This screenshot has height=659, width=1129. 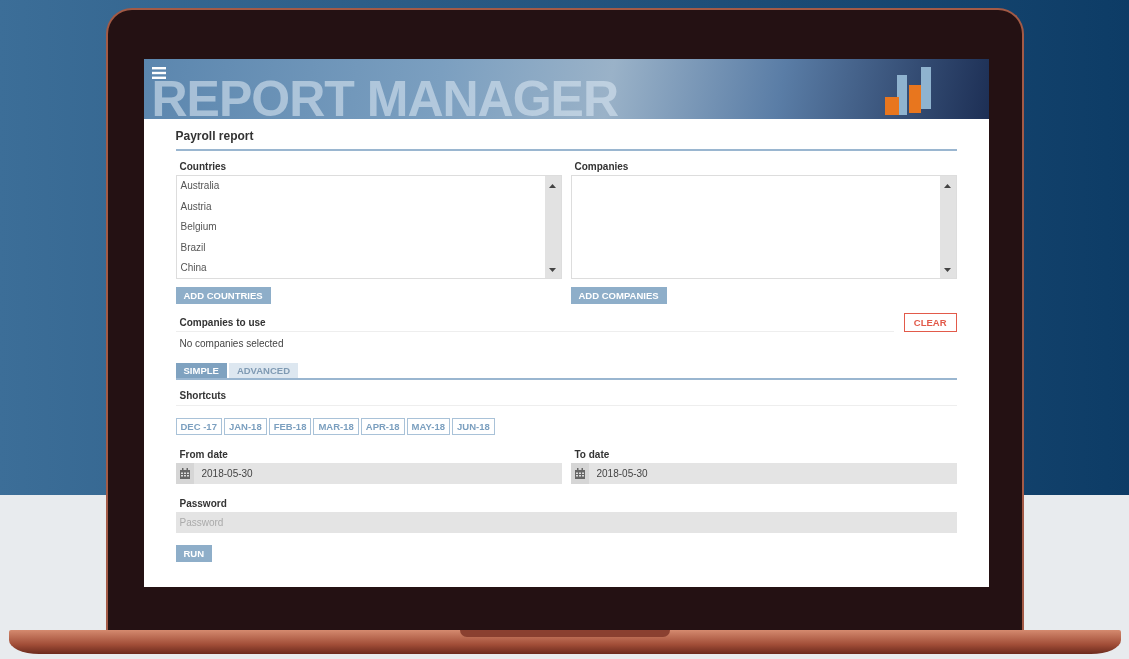 What do you see at coordinates (194, 553) in the screenshot?
I see `run-button: RUN` at bounding box center [194, 553].